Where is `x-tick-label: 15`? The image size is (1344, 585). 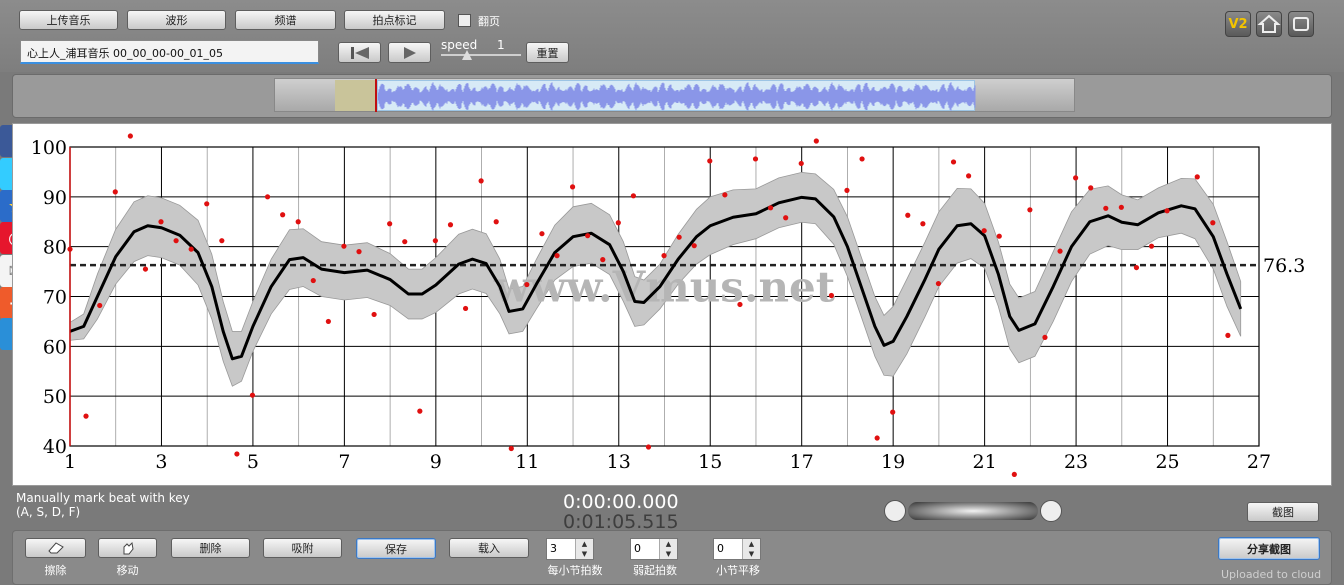
x-tick-label: 15 is located at coordinates (710, 462).